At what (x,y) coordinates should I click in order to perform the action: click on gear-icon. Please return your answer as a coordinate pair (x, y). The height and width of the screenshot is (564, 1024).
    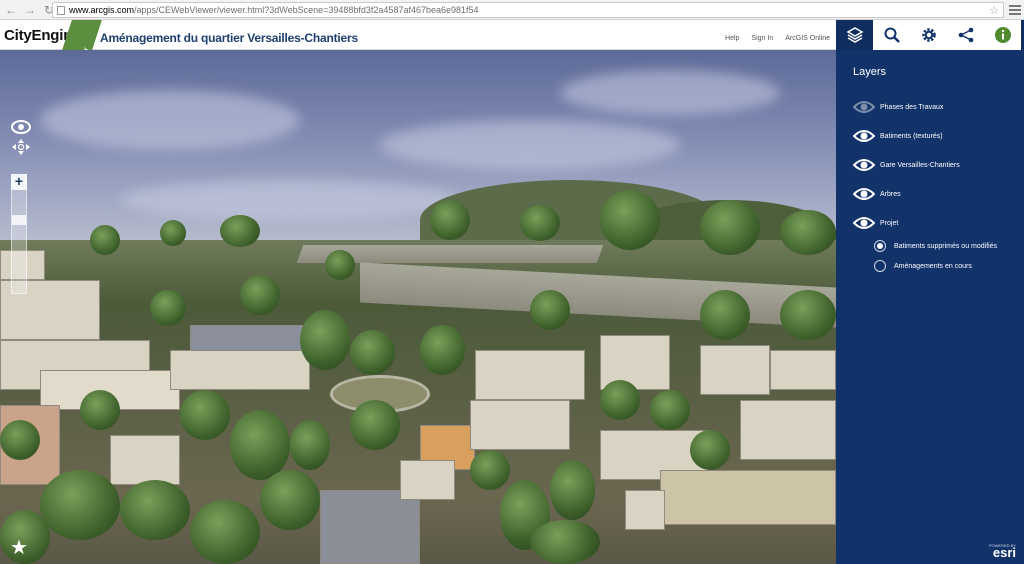
    Looking at the image, I should click on (928, 35).